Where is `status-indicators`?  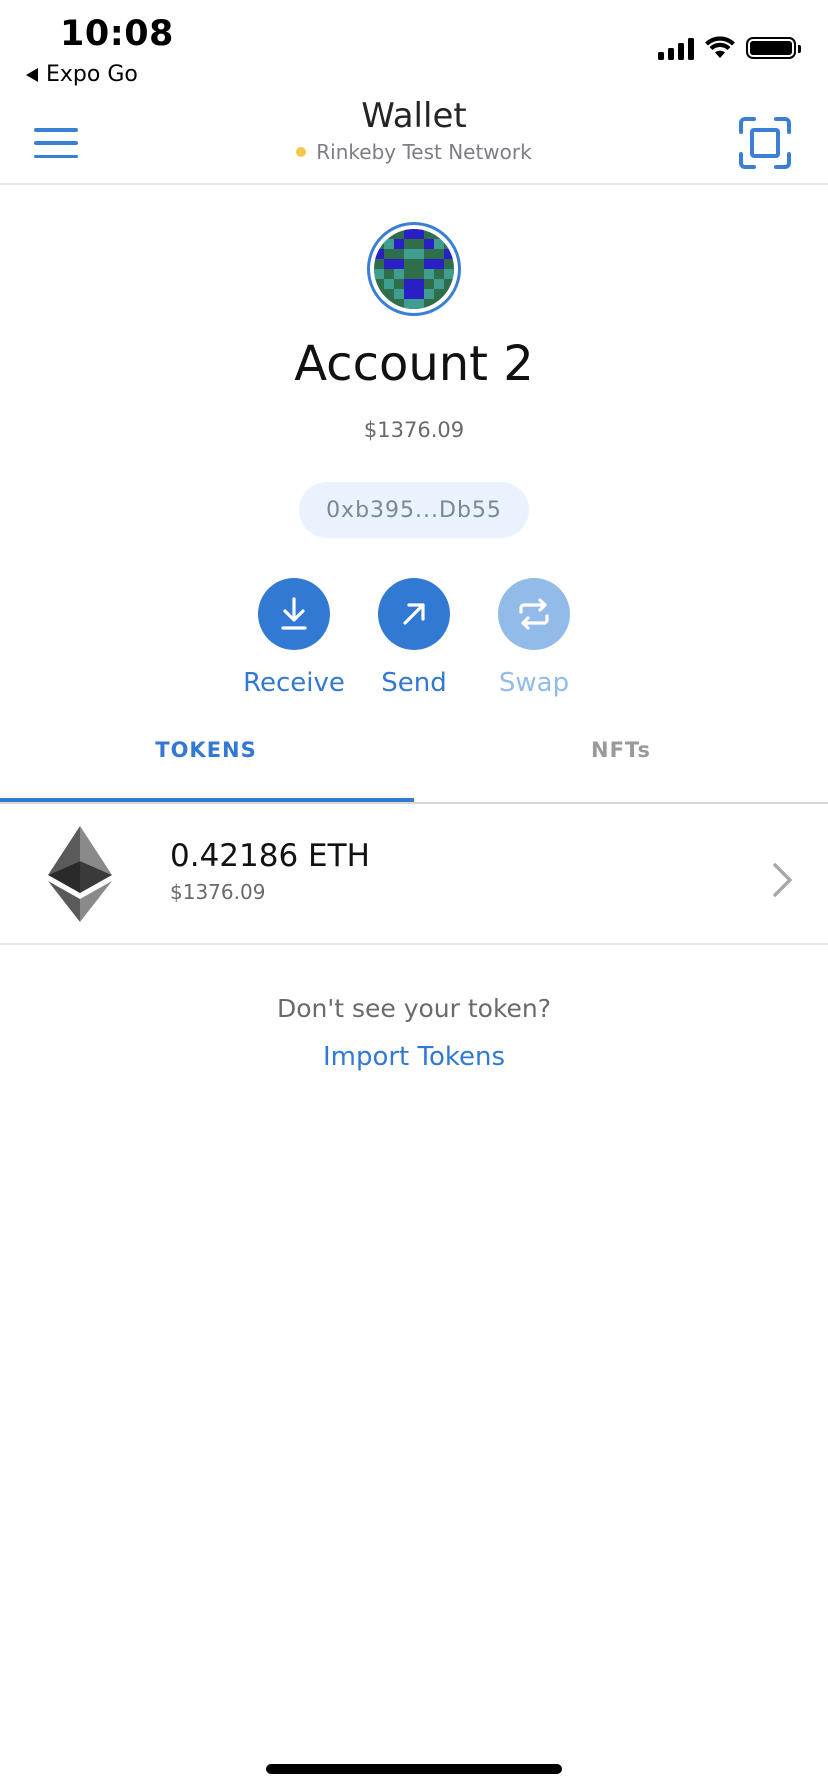
status-indicators is located at coordinates (729, 48).